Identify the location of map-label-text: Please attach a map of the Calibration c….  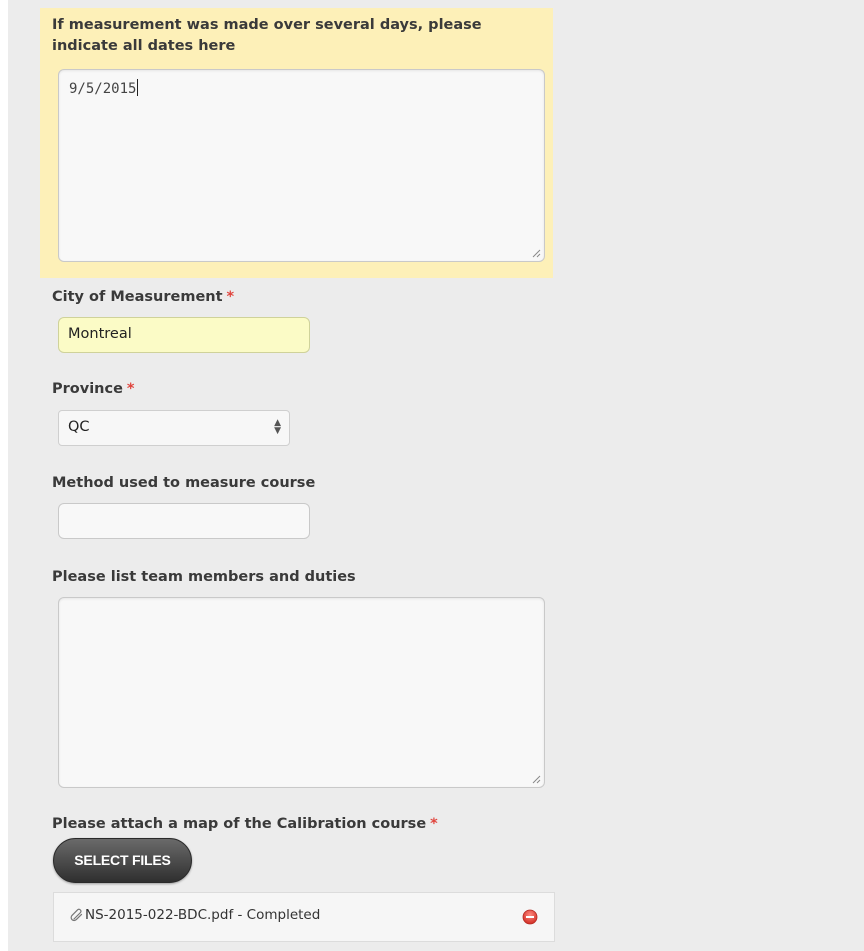
(239, 824).